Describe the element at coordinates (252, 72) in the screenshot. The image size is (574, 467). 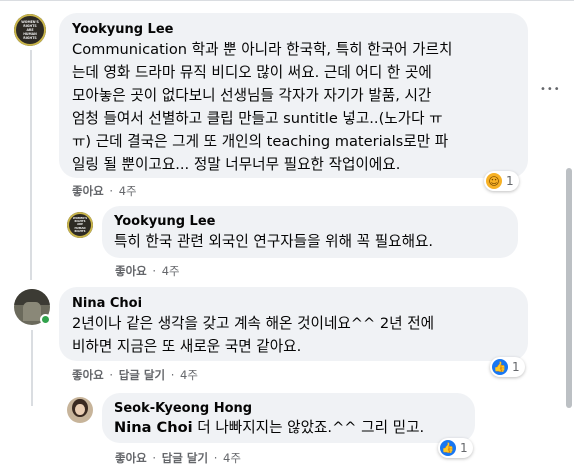
I see `comment-text-line: 는데 영화 드라마 뮤직 비디오 많이 써요. 근데 어디 한 곳에` at that location.